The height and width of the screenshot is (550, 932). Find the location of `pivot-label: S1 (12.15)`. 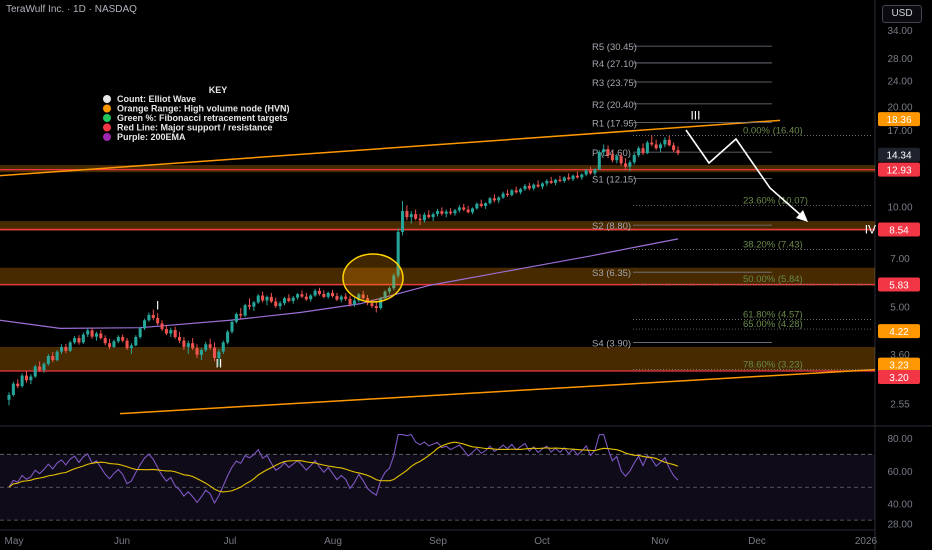

pivot-label: S1 (12.15) is located at coordinates (614, 180).